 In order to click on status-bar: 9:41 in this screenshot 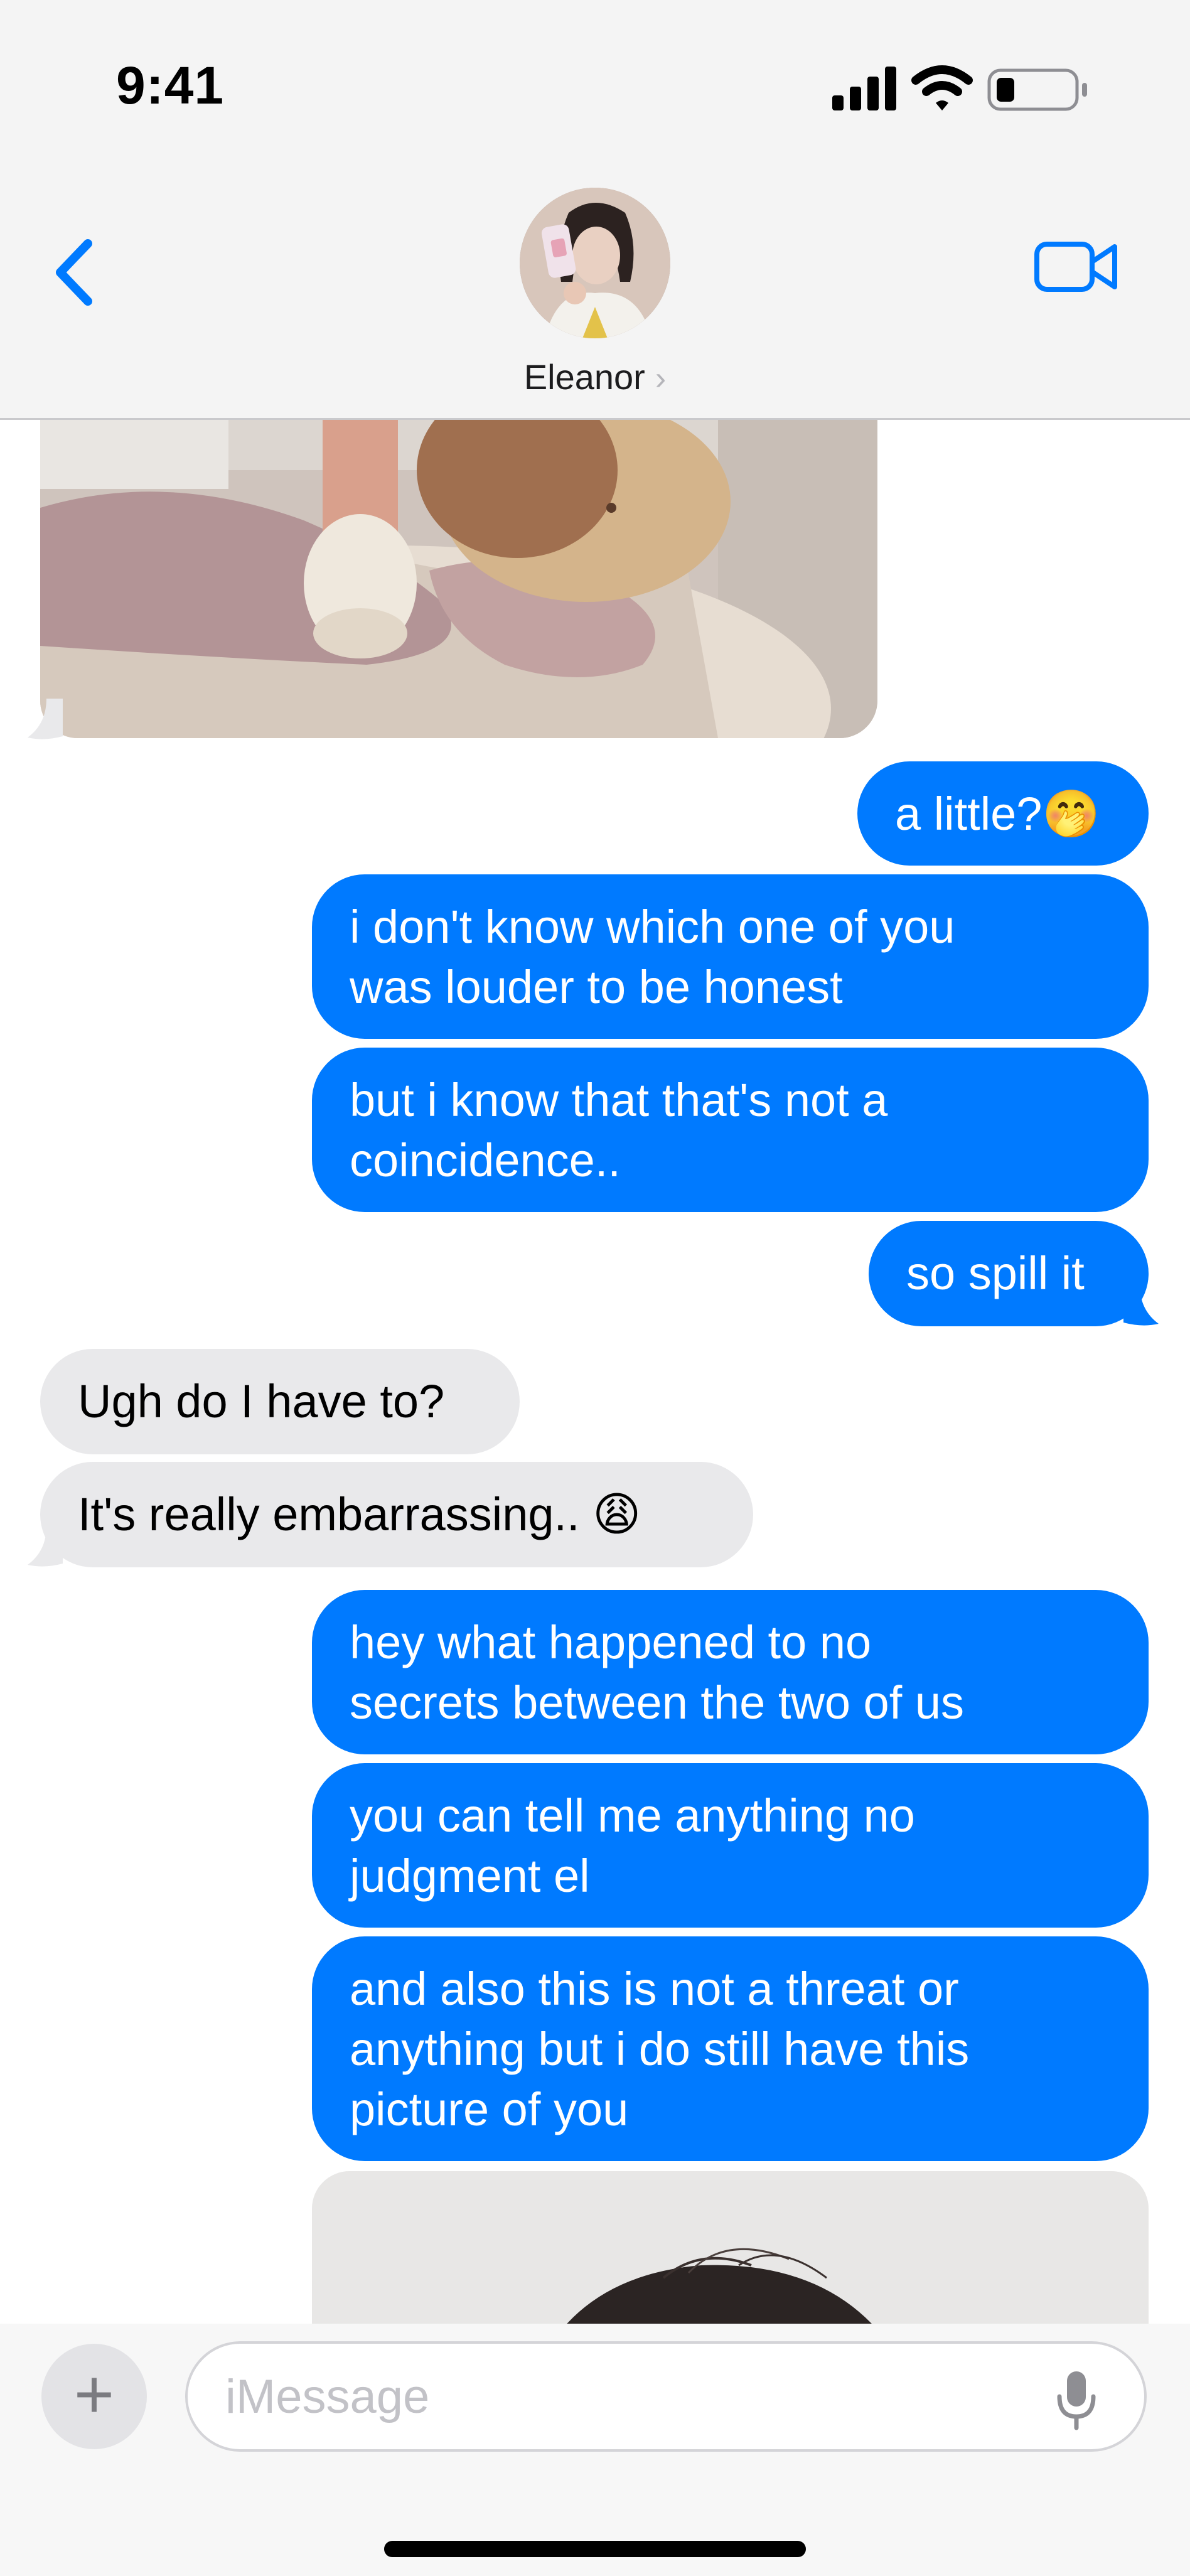, I will do `click(595, 88)`.